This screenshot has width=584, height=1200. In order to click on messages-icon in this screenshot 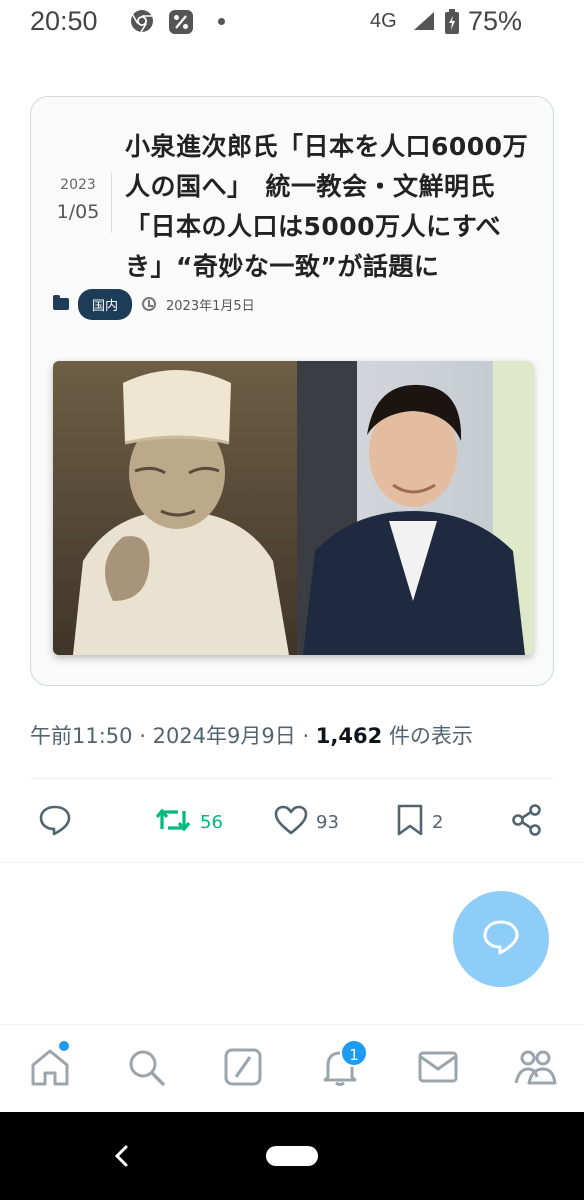, I will do `click(438, 1069)`.